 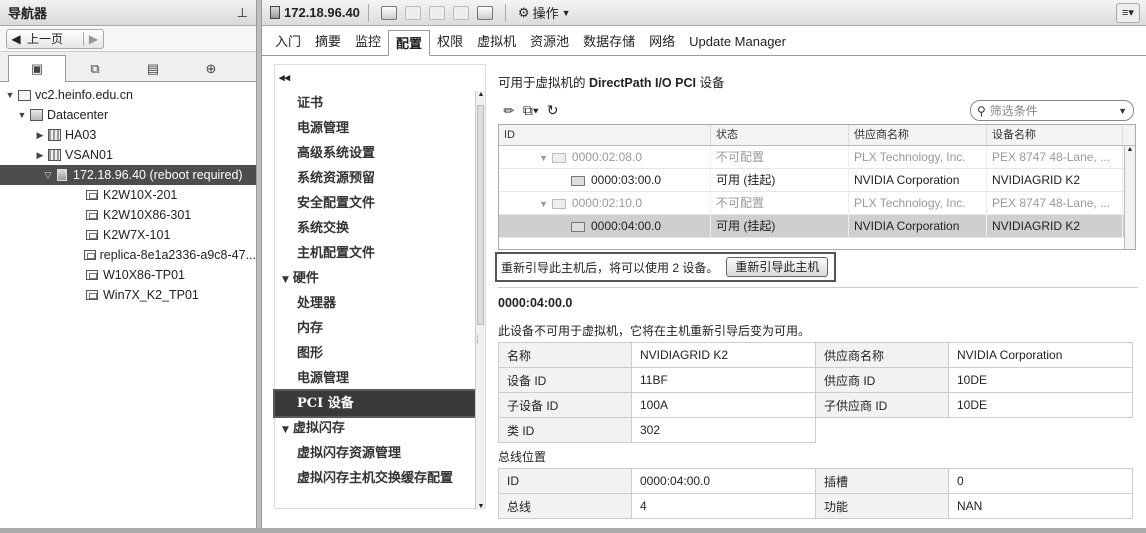 I want to click on settings-item-label: 电源管理, so click(x=323, y=378).